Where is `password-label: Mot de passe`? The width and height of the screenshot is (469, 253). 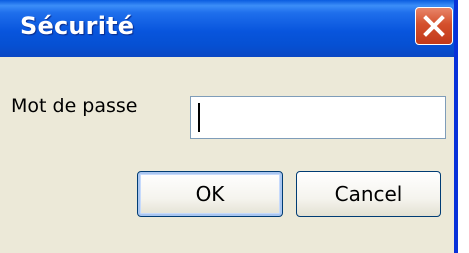 password-label: Mot de passe is located at coordinates (74, 106).